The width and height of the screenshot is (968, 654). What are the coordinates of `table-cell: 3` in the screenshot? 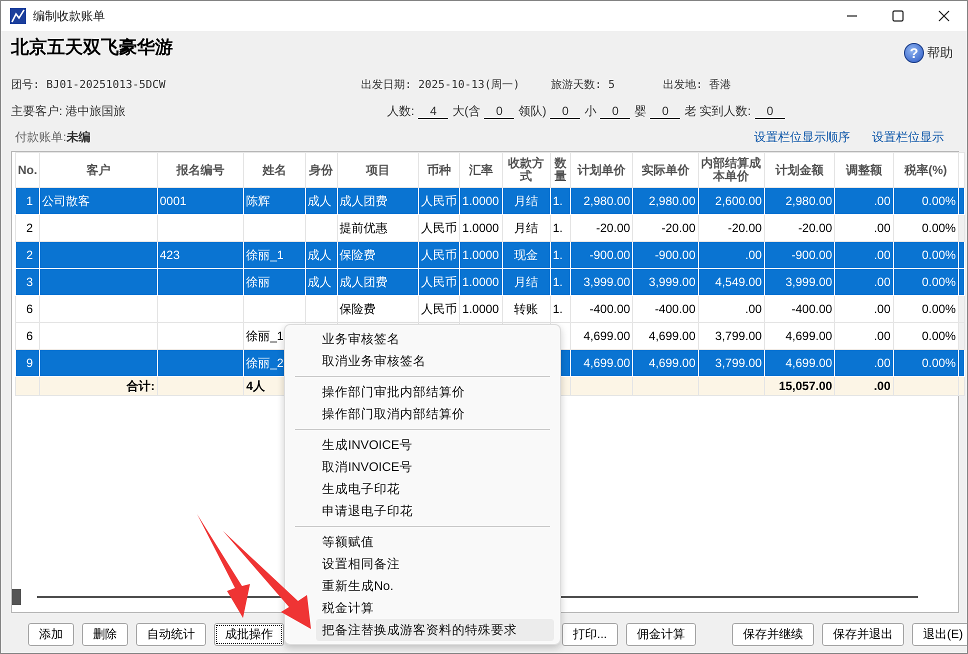 It's located at (29, 282).